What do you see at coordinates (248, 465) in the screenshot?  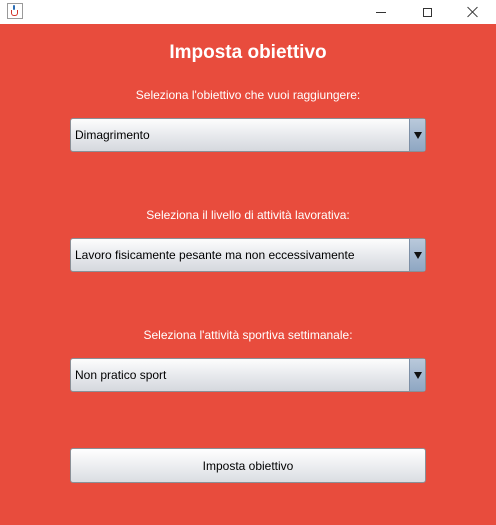 I see `set-goal-button: Imposta obiettivo` at bounding box center [248, 465].